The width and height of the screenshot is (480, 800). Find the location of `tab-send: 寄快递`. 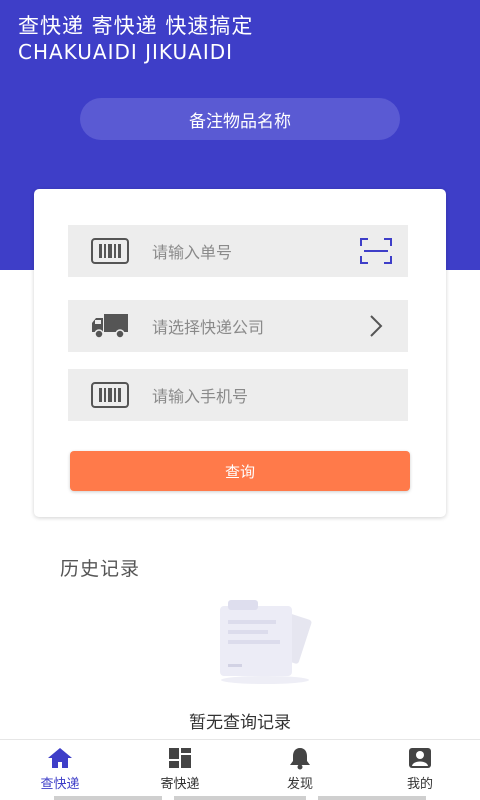

tab-send: 寄快递 is located at coordinates (180, 768).